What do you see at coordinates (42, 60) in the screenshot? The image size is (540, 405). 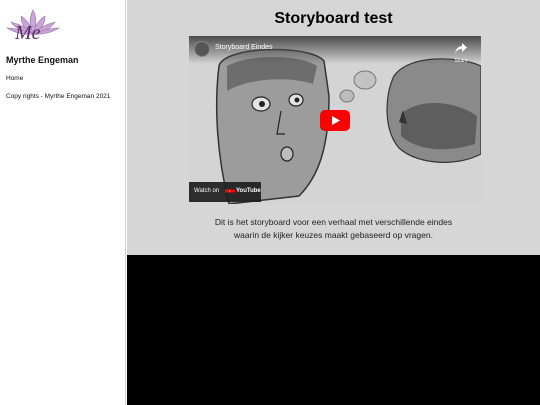 I see `site-name: Myrthe Engeman` at bounding box center [42, 60].